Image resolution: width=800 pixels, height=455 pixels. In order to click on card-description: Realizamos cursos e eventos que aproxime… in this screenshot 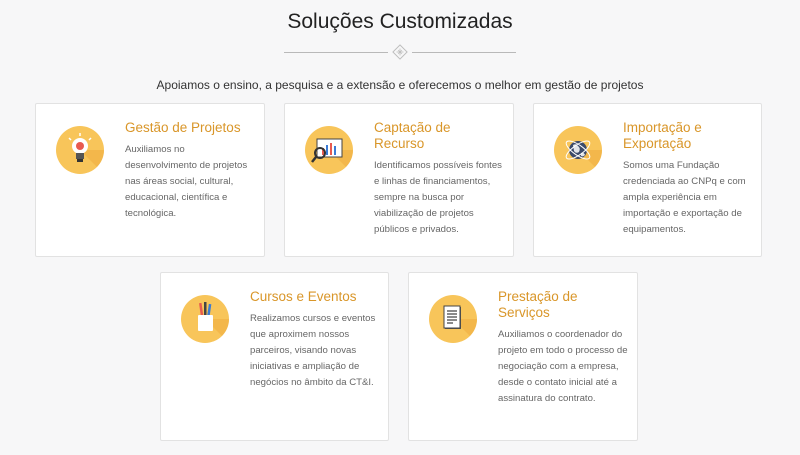, I will do `click(313, 350)`.